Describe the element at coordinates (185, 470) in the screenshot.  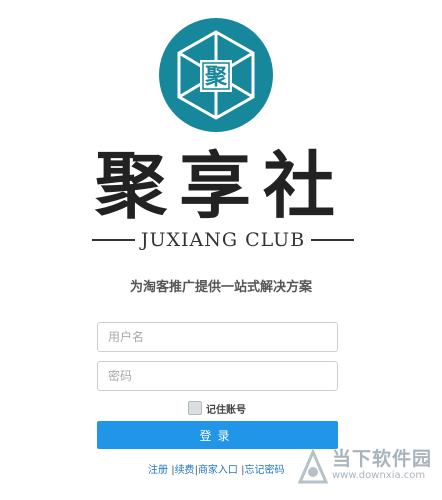
I see `renew-link: 续费` at that location.